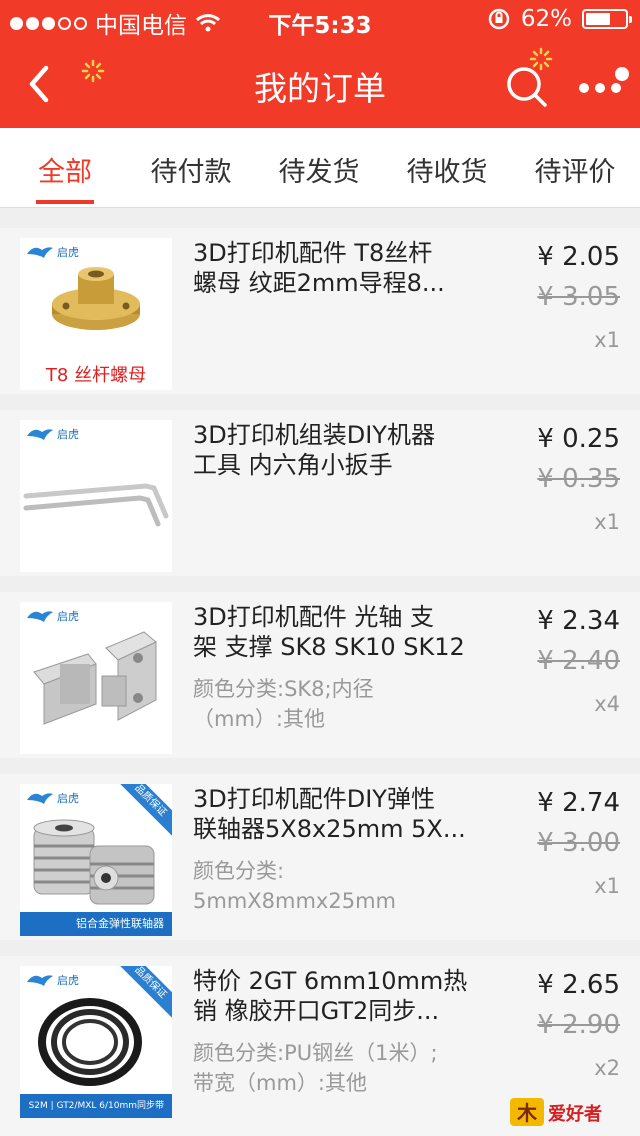 The width and height of the screenshot is (640, 1136). What do you see at coordinates (96, 924) in the screenshot?
I see `thumbnail-banner: 铝合金弹性联轴器` at bounding box center [96, 924].